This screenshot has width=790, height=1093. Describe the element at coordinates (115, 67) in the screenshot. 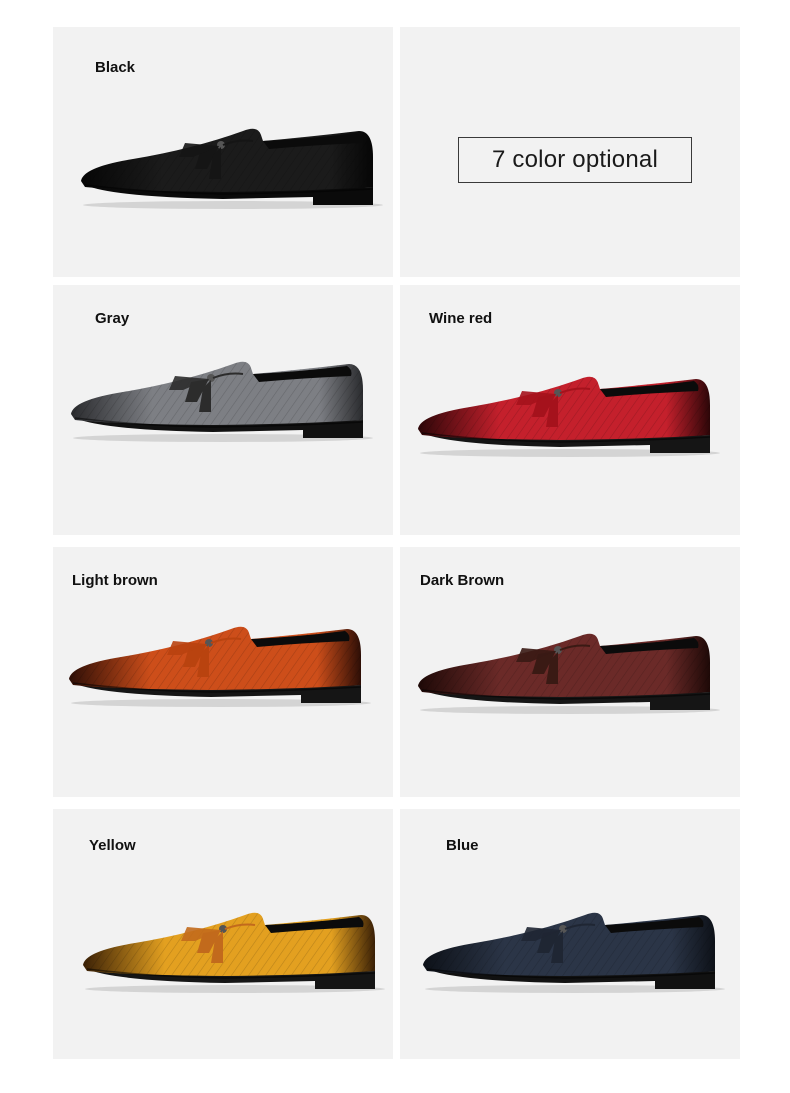

I see `color-label: Black` at that location.